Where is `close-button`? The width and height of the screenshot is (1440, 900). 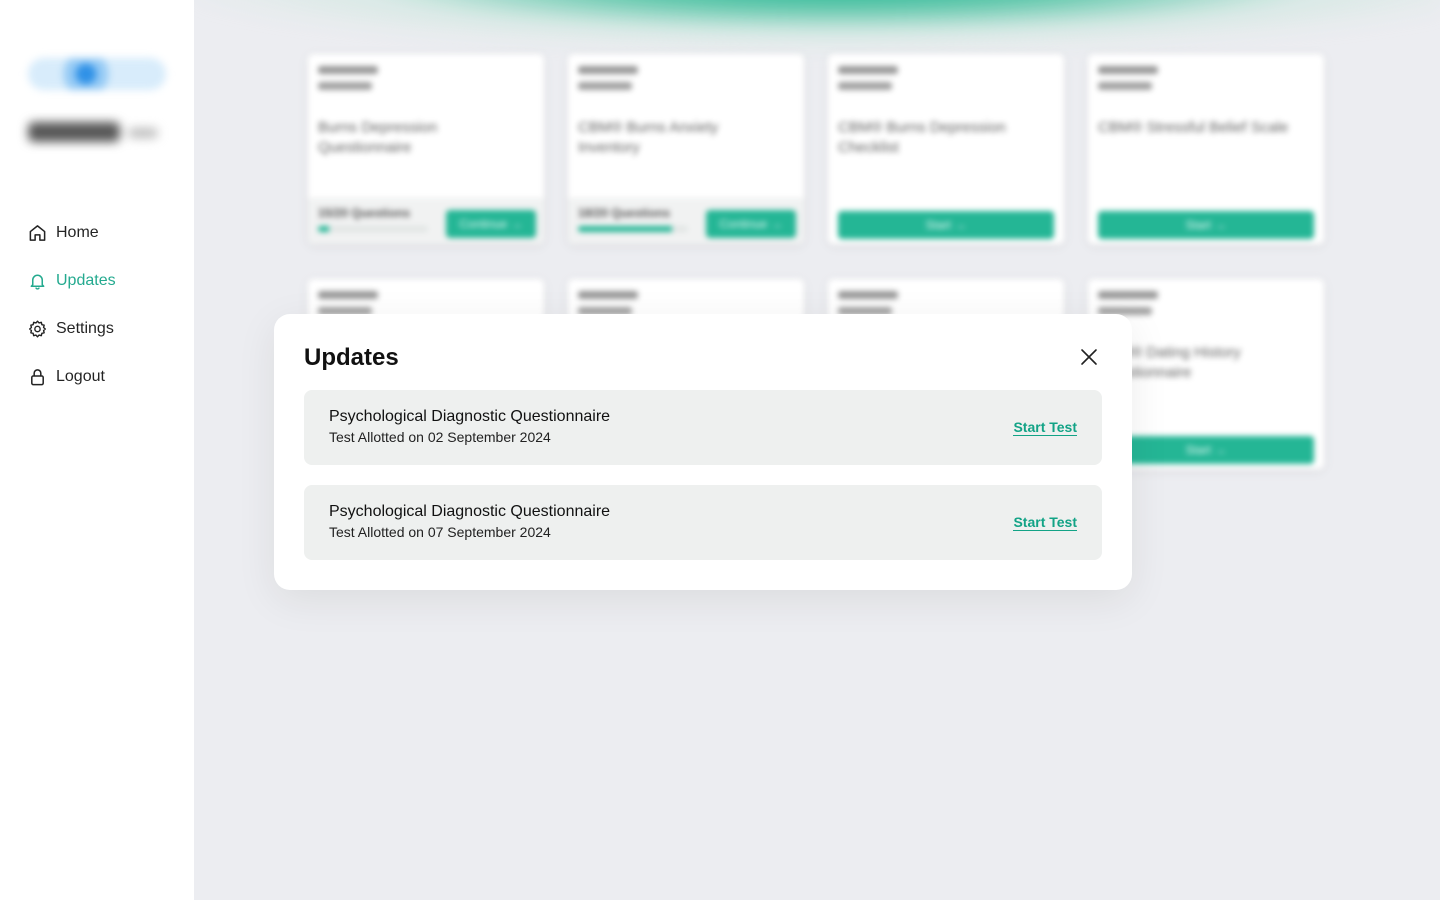
close-button is located at coordinates (1089, 357).